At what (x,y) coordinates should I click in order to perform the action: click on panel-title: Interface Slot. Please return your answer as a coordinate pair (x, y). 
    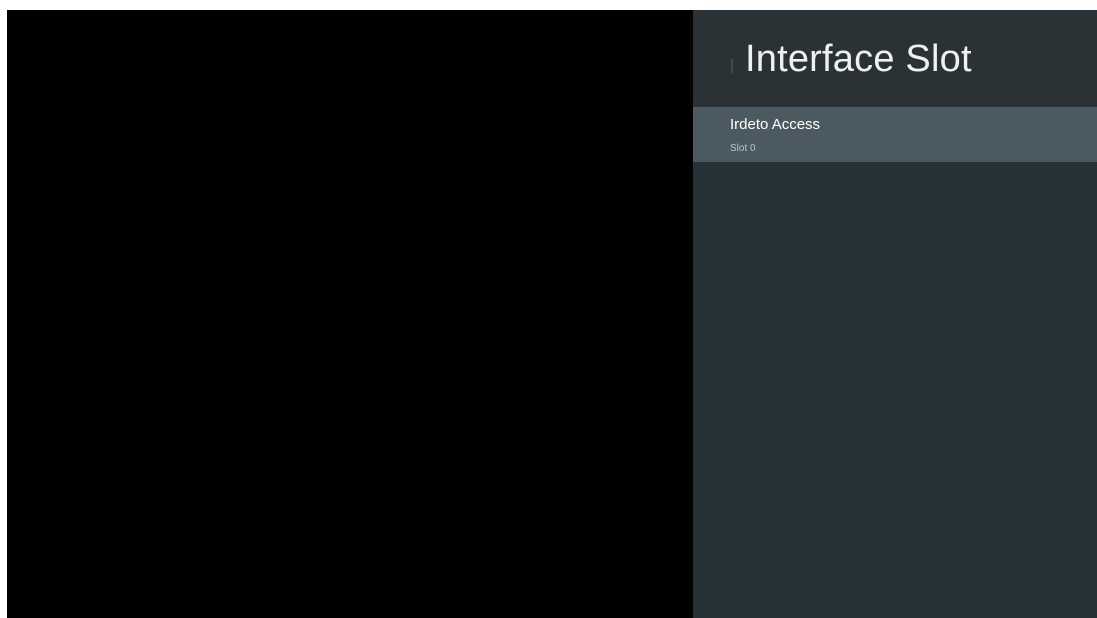
    Looking at the image, I should click on (858, 59).